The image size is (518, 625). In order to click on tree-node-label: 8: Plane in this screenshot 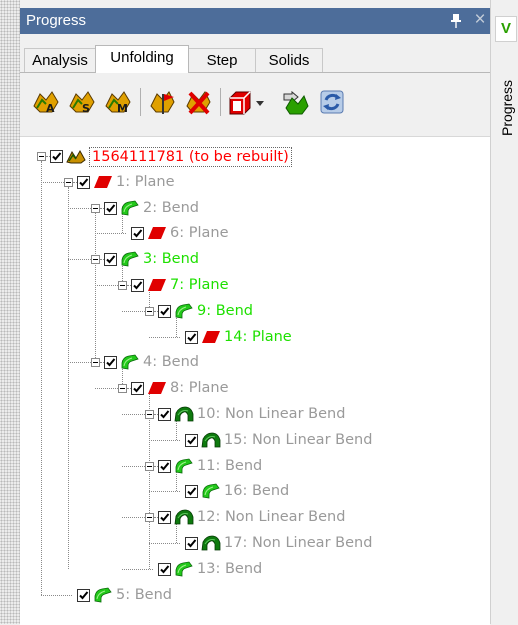, I will do `click(199, 388)`.